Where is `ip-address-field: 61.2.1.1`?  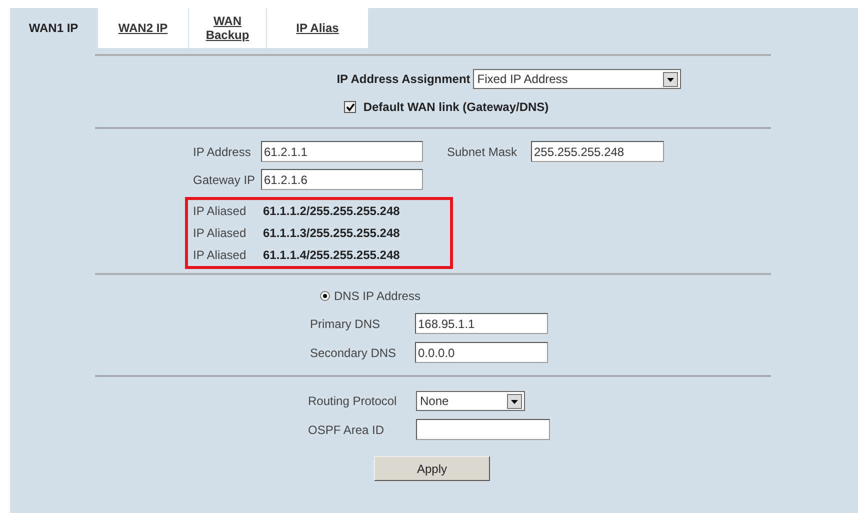
ip-address-field: 61.2.1.1 is located at coordinates (342, 151).